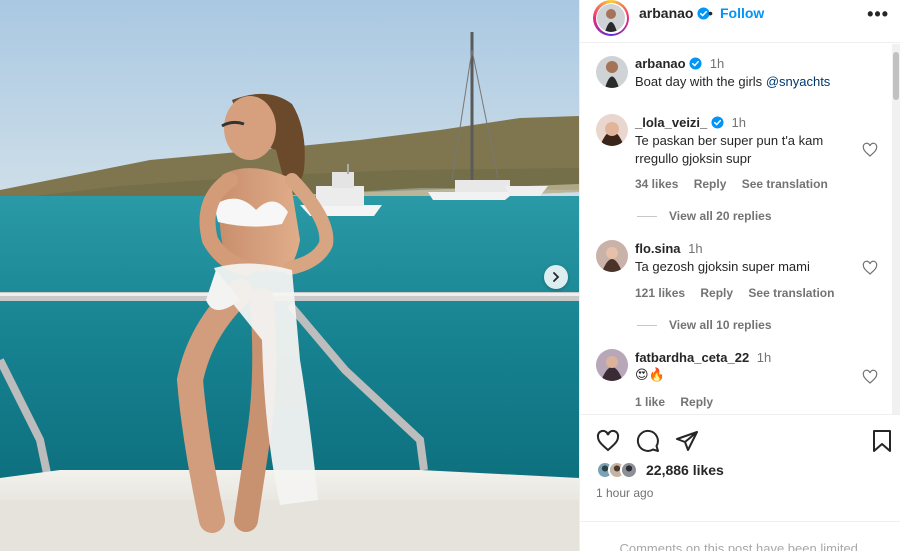 This screenshot has width=900, height=551. I want to click on comment-item: fatbardha_ceta_22 1h 😍🔥 1 like Reply, so click(735, 381).